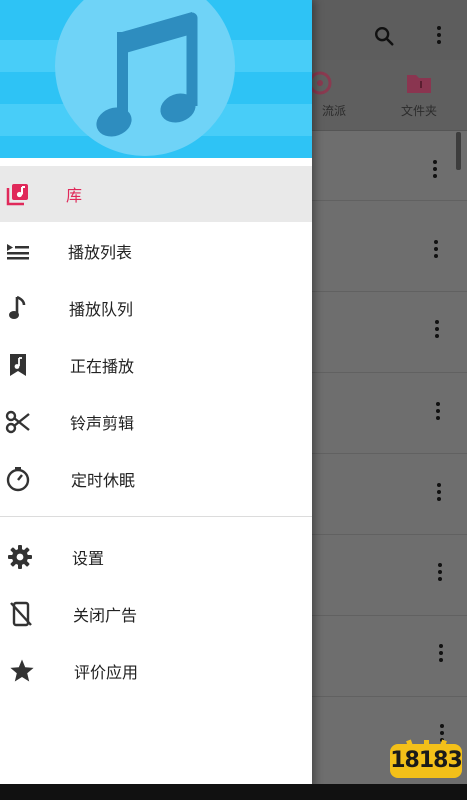  I want to click on menu-item-playlists: 播放列表, so click(156, 251).